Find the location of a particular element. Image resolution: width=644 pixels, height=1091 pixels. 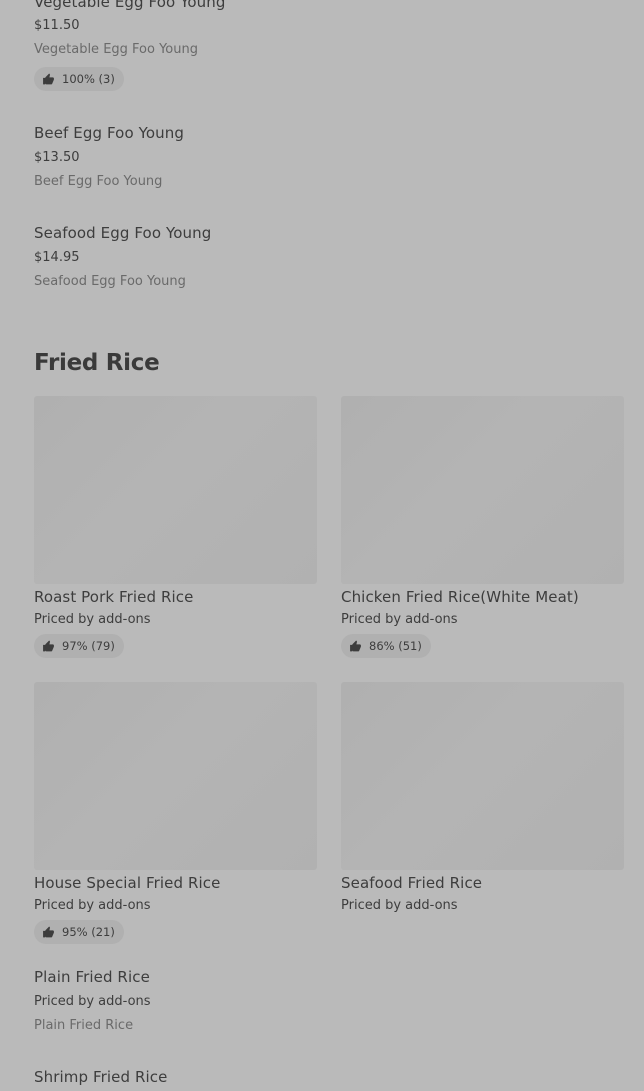

item-name: Chicken Fried Rice(White Meat) is located at coordinates (460, 597).